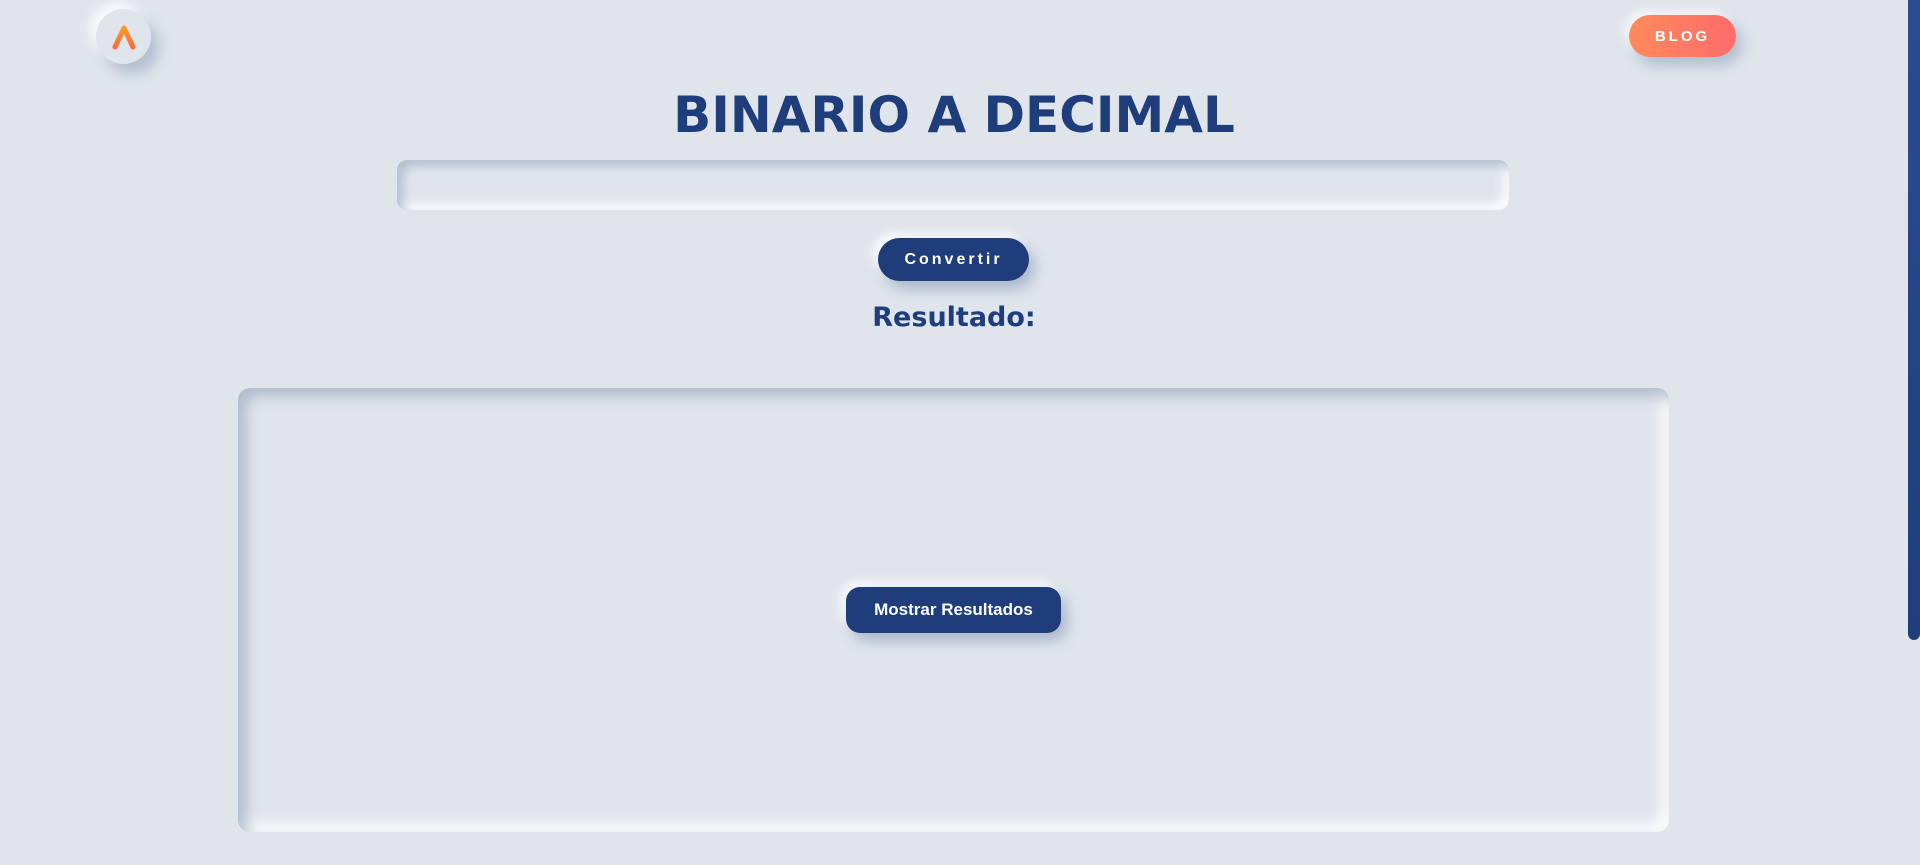 The image size is (1920, 865). I want to click on page-title: BINARIO A DECIMAL, so click(954, 115).